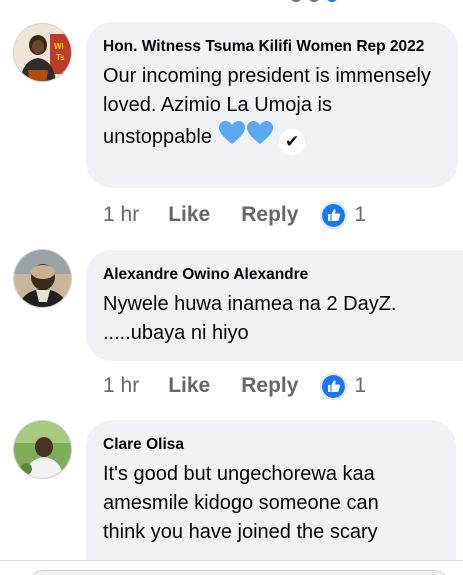  What do you see at coordinates (231, 567) in the screenshot?
I see `comment-composer-bar` at bounding box center [231, 567].